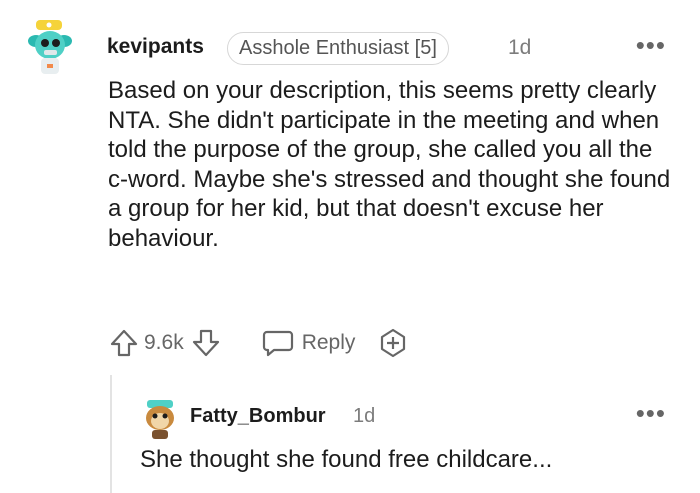  Describe the element at coordinates (206, 343) in the screenshot. I see `downvote-icon` at that location.